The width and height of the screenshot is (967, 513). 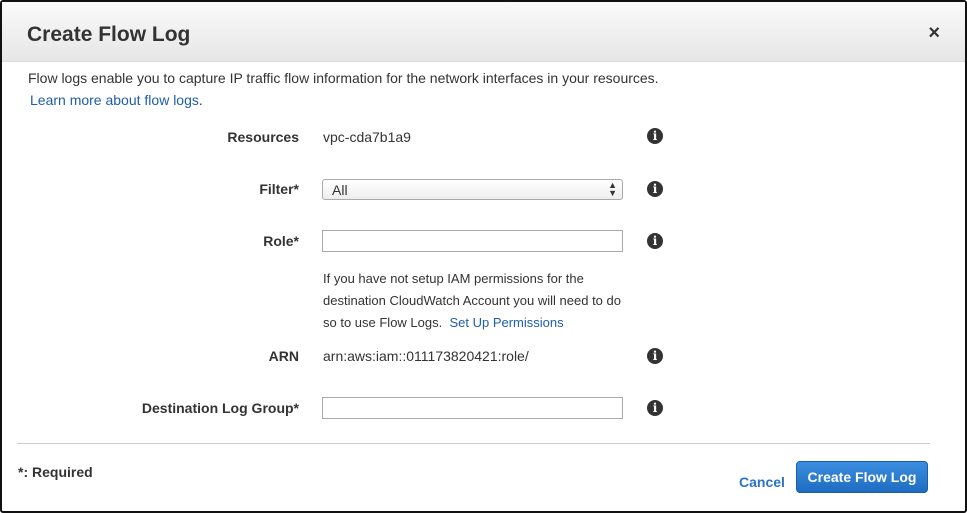 What do you see at coordinates (762, 482) in the screenshot?
I see `cancel-button: Cancel` at bounding box center [762, 482].